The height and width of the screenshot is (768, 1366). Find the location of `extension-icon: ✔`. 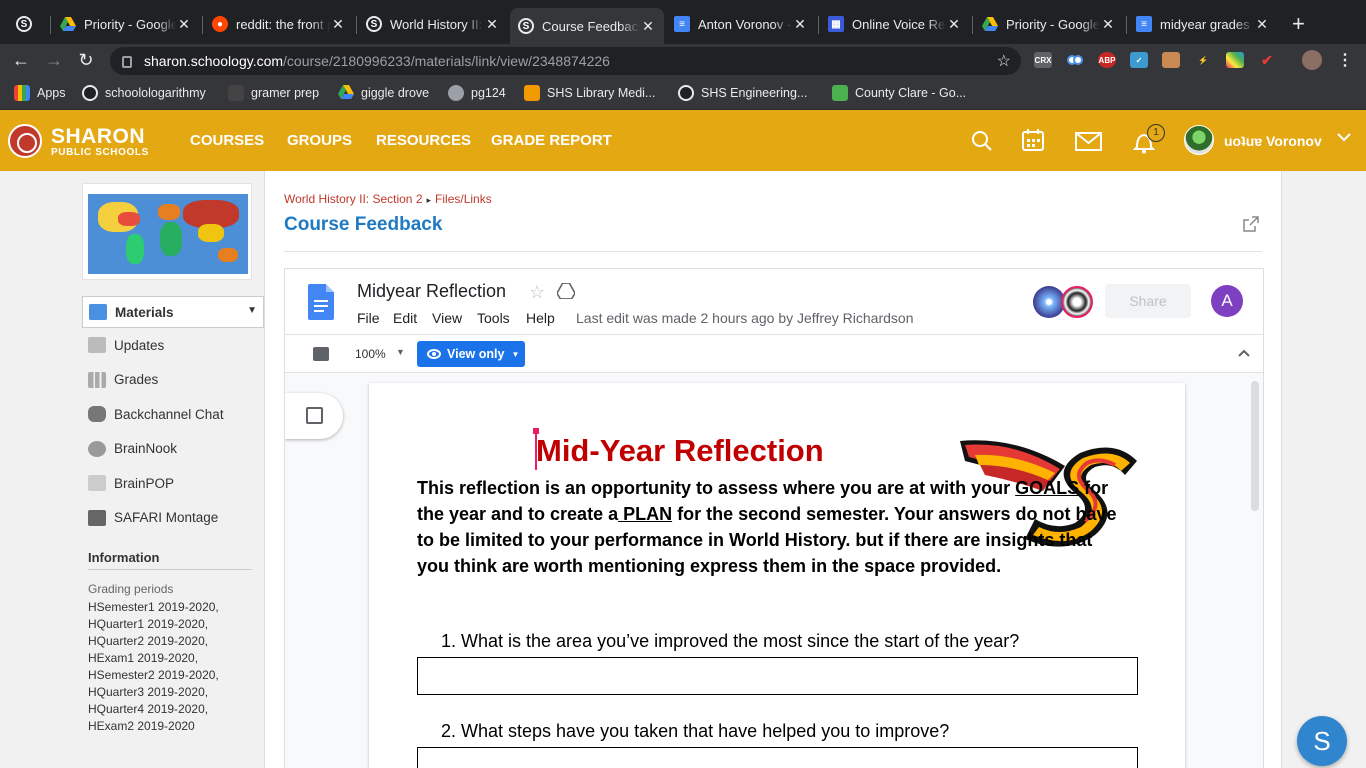

extension-icon: ✔ is located at coordinates (1267, 60).